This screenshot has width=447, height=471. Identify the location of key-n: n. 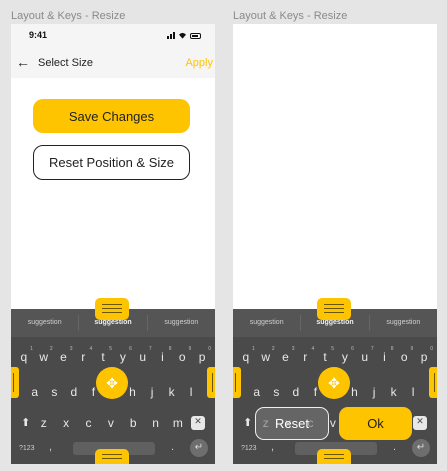
(156, 423).